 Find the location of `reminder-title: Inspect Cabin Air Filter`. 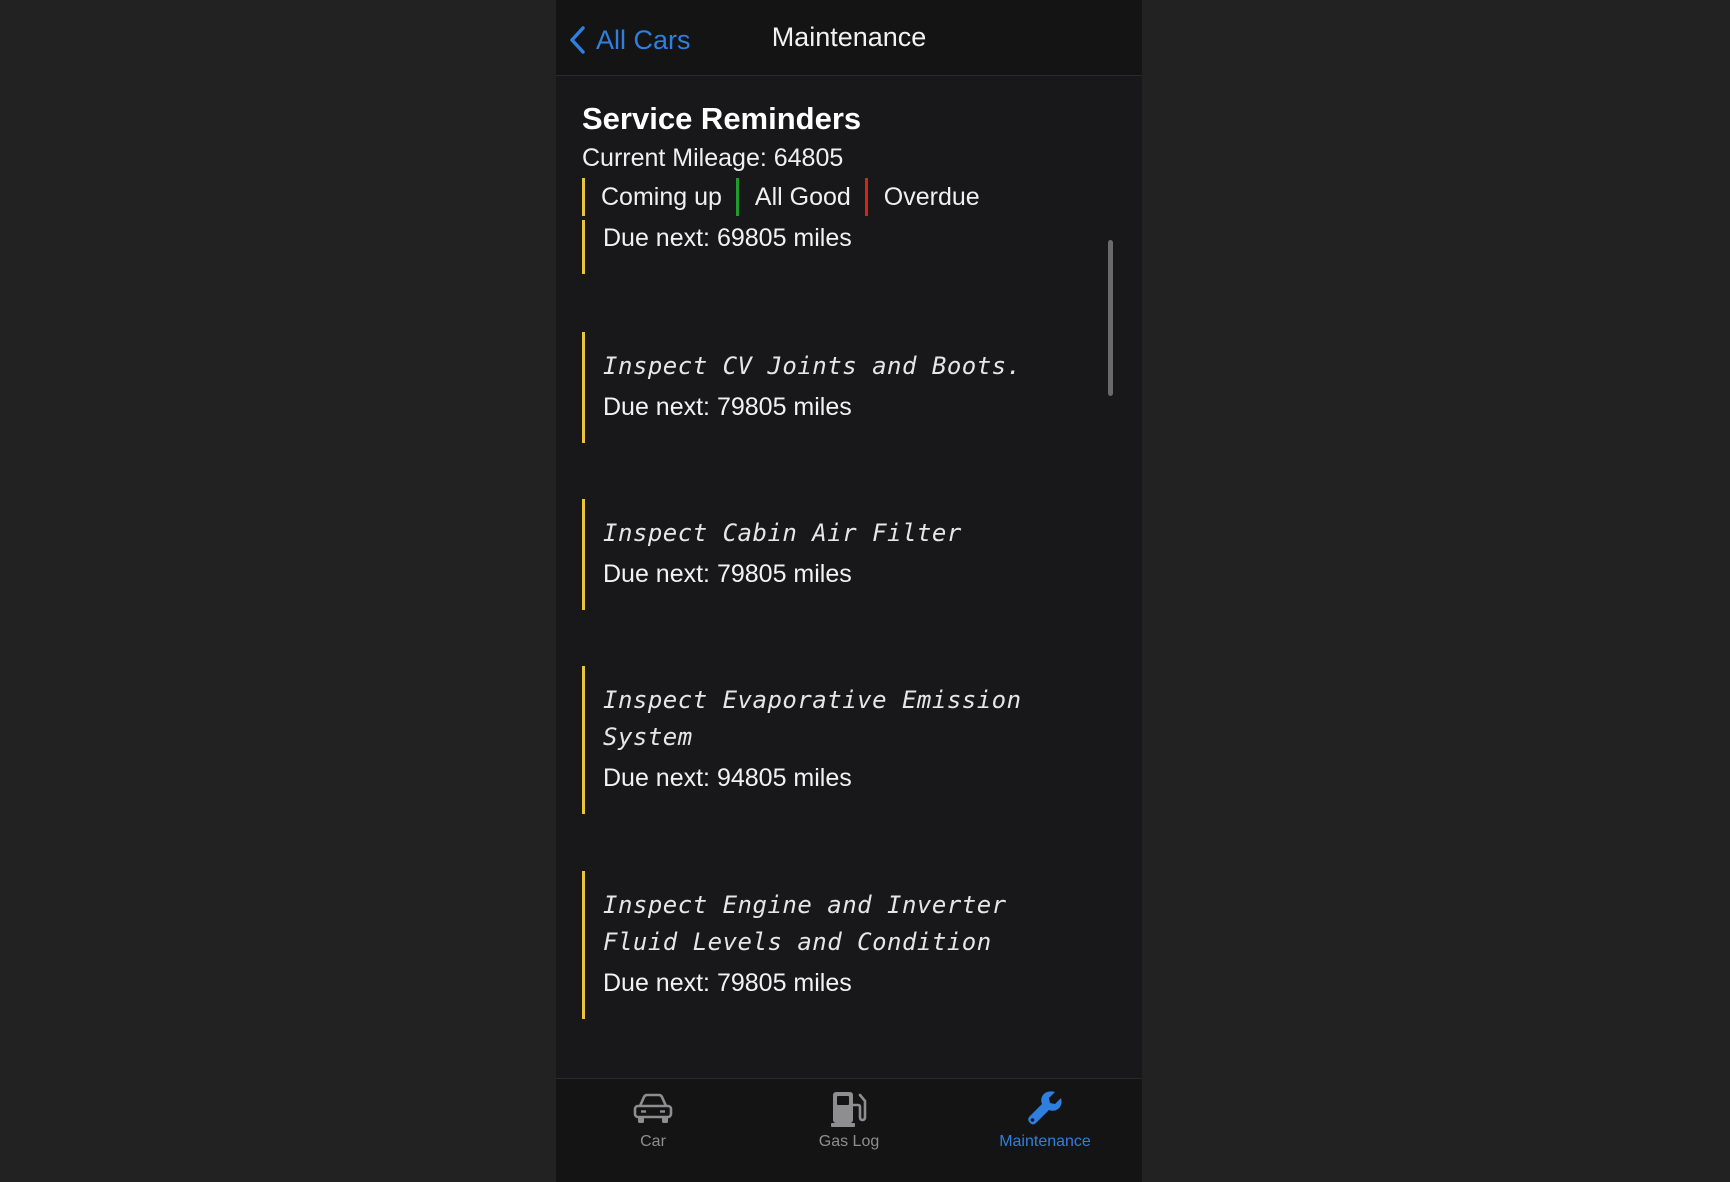

reminder-title: Inspect Cabin Air Filter is located at coordinates (782, 533).